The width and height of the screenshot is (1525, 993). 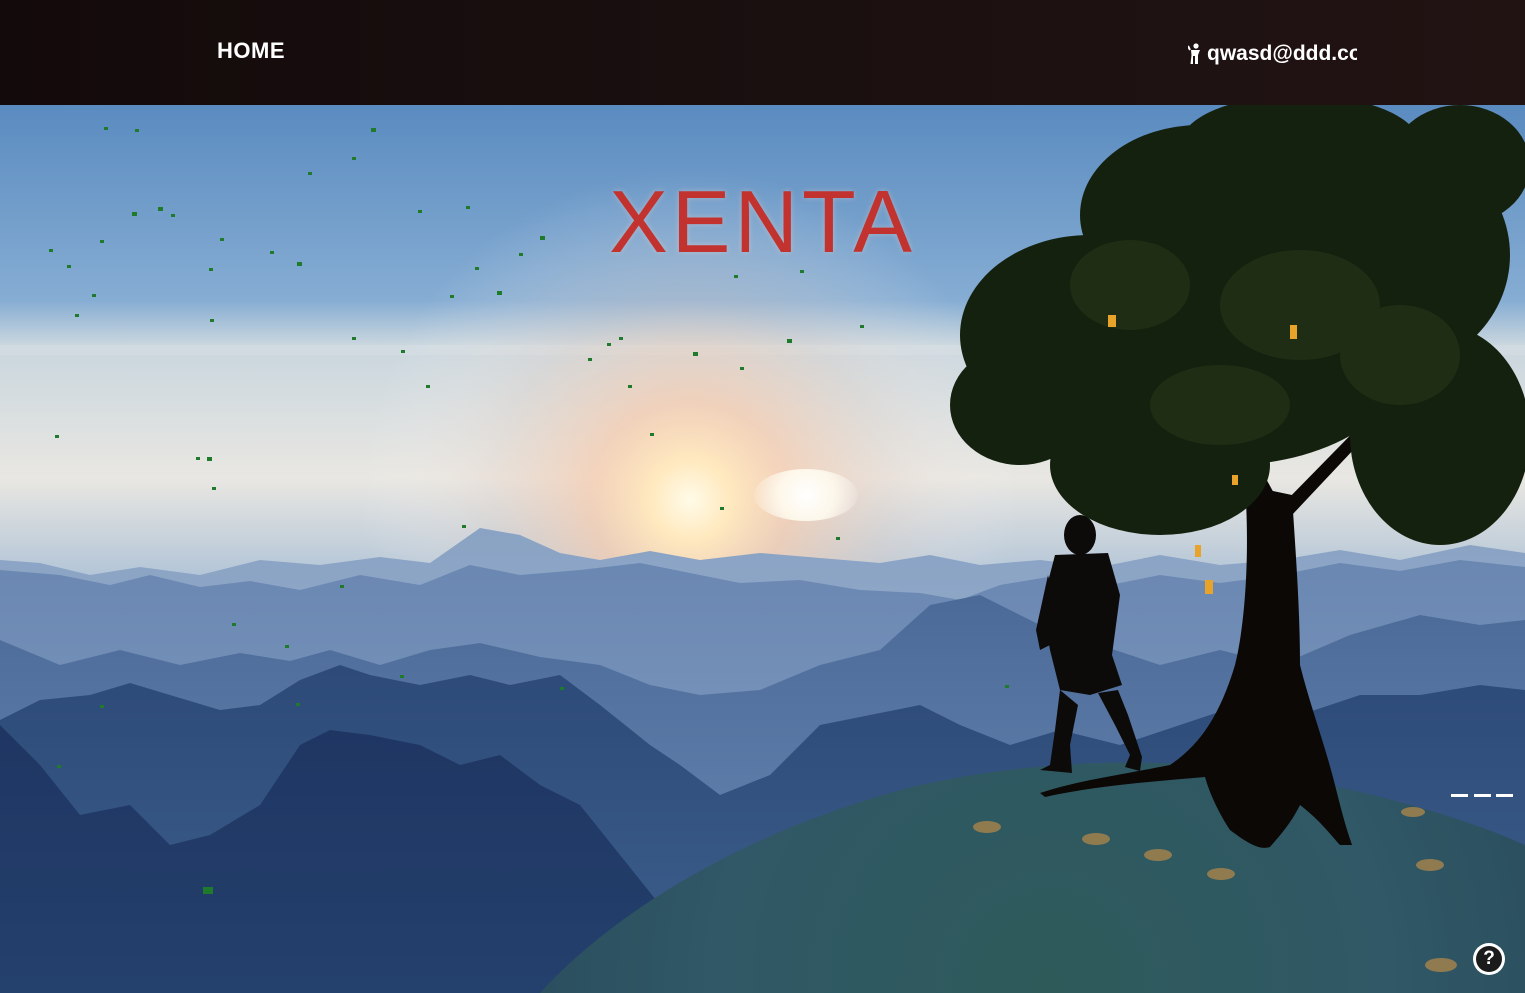 What do you see at coordinates (1282, 53) in the screenshot?
I see `user-email: qwasd@ddd.com` at bounding box center [1282, 53].